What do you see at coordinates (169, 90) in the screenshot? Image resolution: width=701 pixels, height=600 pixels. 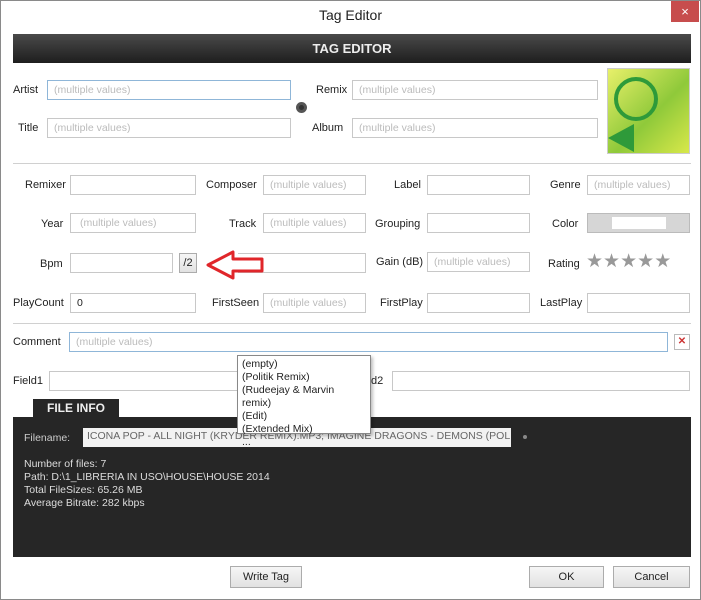 I see `artist-input: (multiple values)` at bounding box center [169, 90].